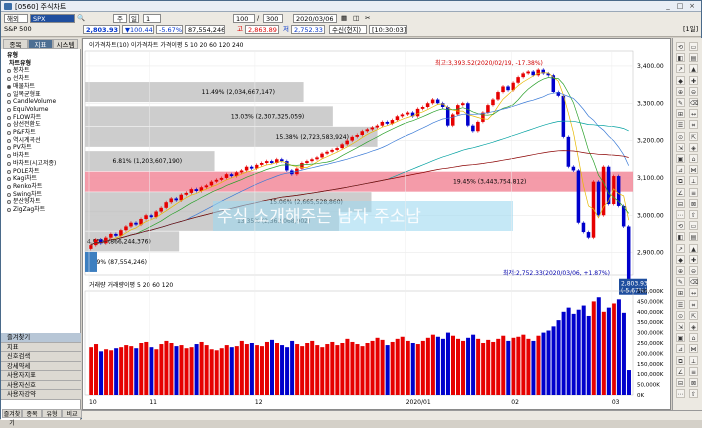  Describe the element at coordinates (41, 179) in the screenshot. I see `tree-item: Kagi차트` at that location.